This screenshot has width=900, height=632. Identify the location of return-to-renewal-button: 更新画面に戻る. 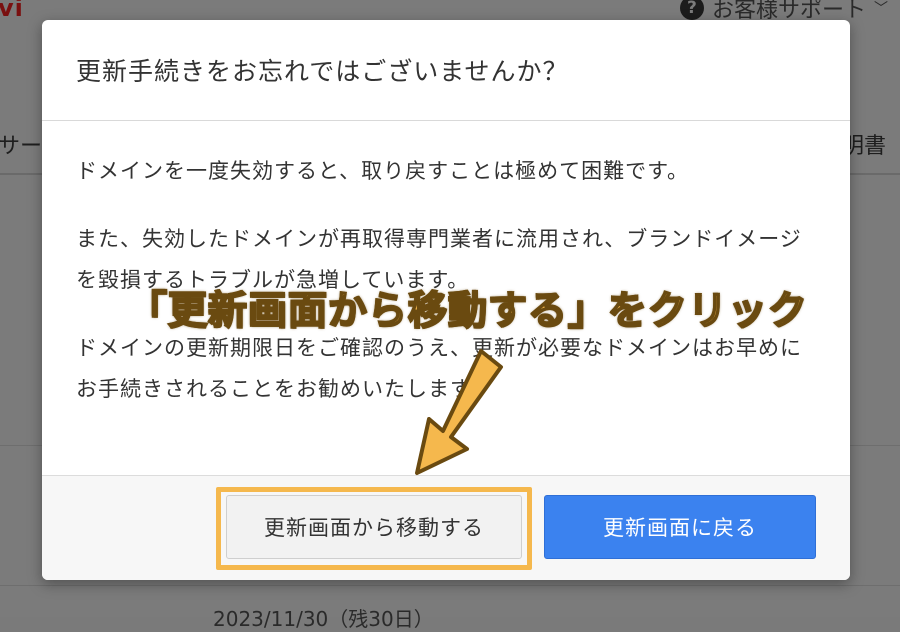
(680, 527).